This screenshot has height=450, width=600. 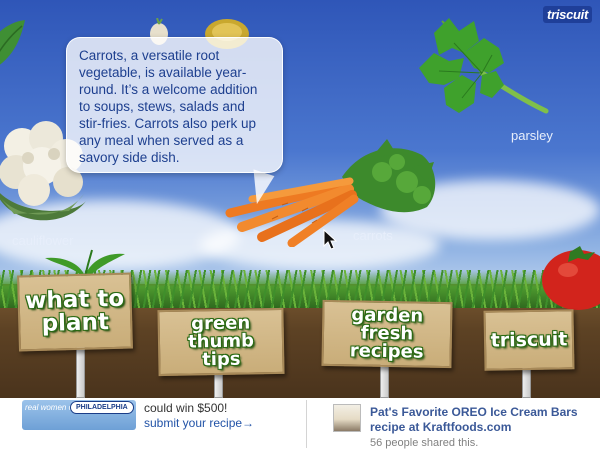 I want to click on tomato-icon, so click(x=570, y=277).